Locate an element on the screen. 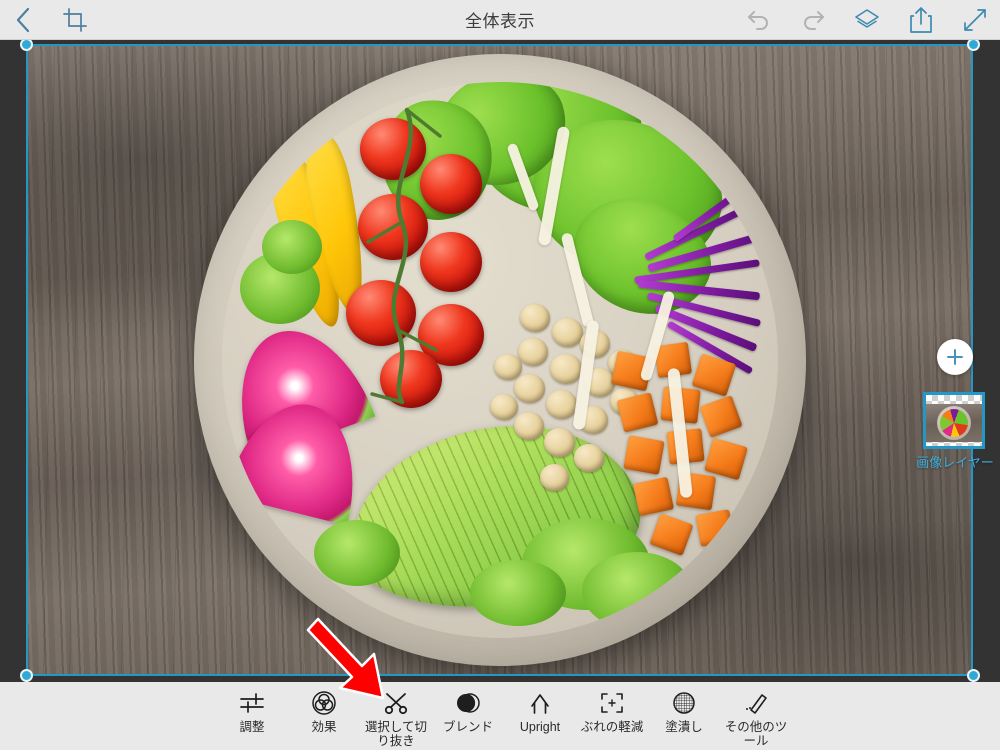 The width and height of the screenshot is (1000, 750). crop-icon is located at coordinates (75, 19).